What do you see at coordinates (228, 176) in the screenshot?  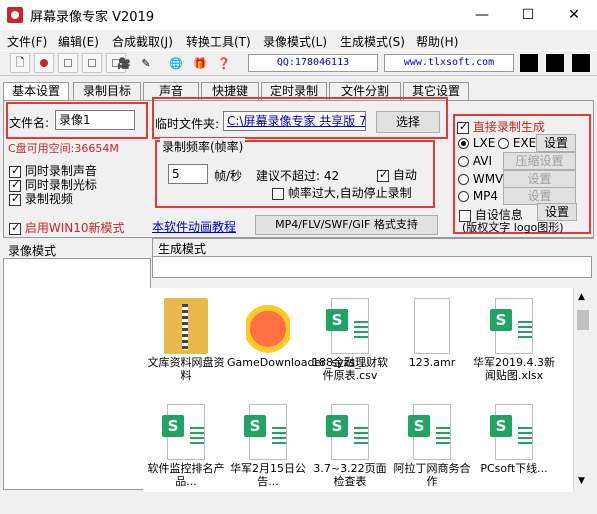 I see `fps-unit: 帧/秒` at bounding box center [228, 176].